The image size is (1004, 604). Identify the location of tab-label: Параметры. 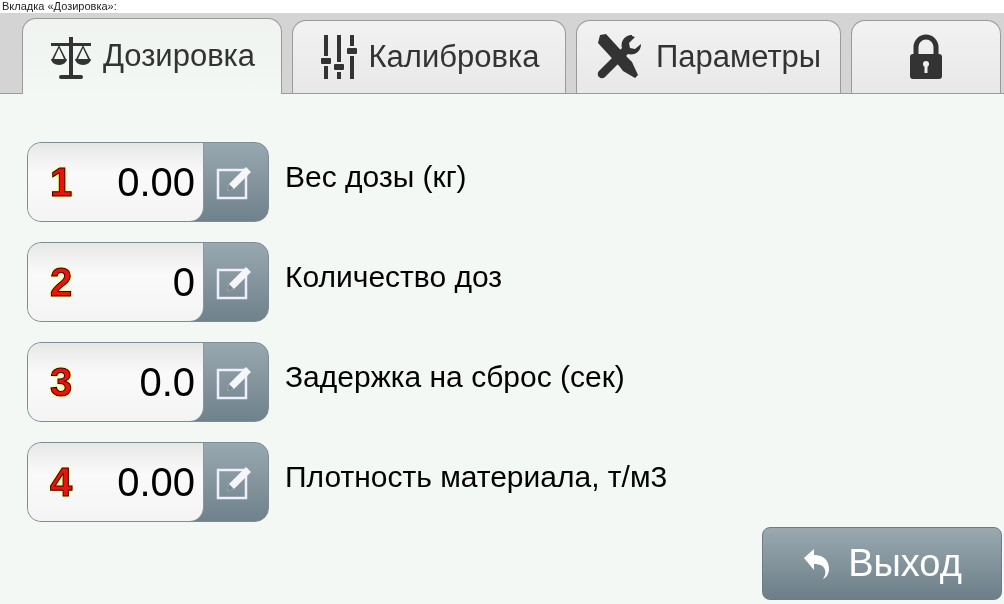
(738, 56).